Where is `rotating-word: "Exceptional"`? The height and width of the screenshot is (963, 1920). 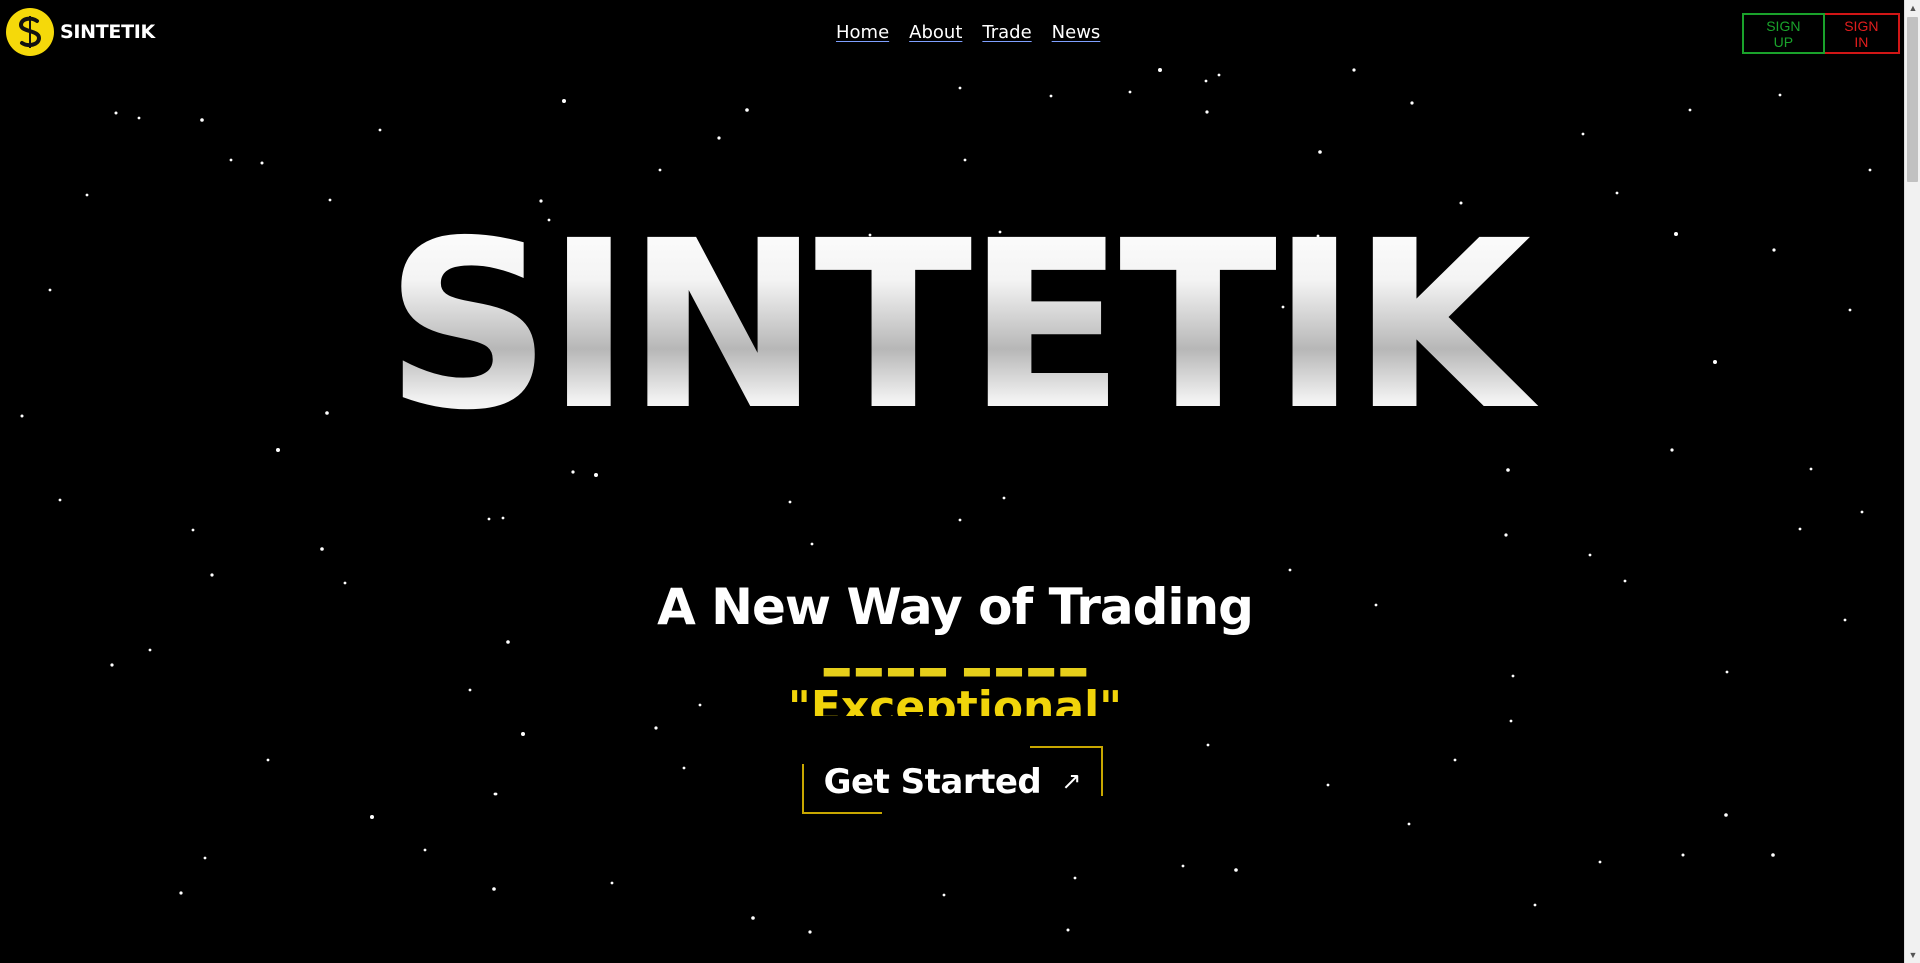 rotating-word: "Exceptional" is located at coordinates (955, 699).